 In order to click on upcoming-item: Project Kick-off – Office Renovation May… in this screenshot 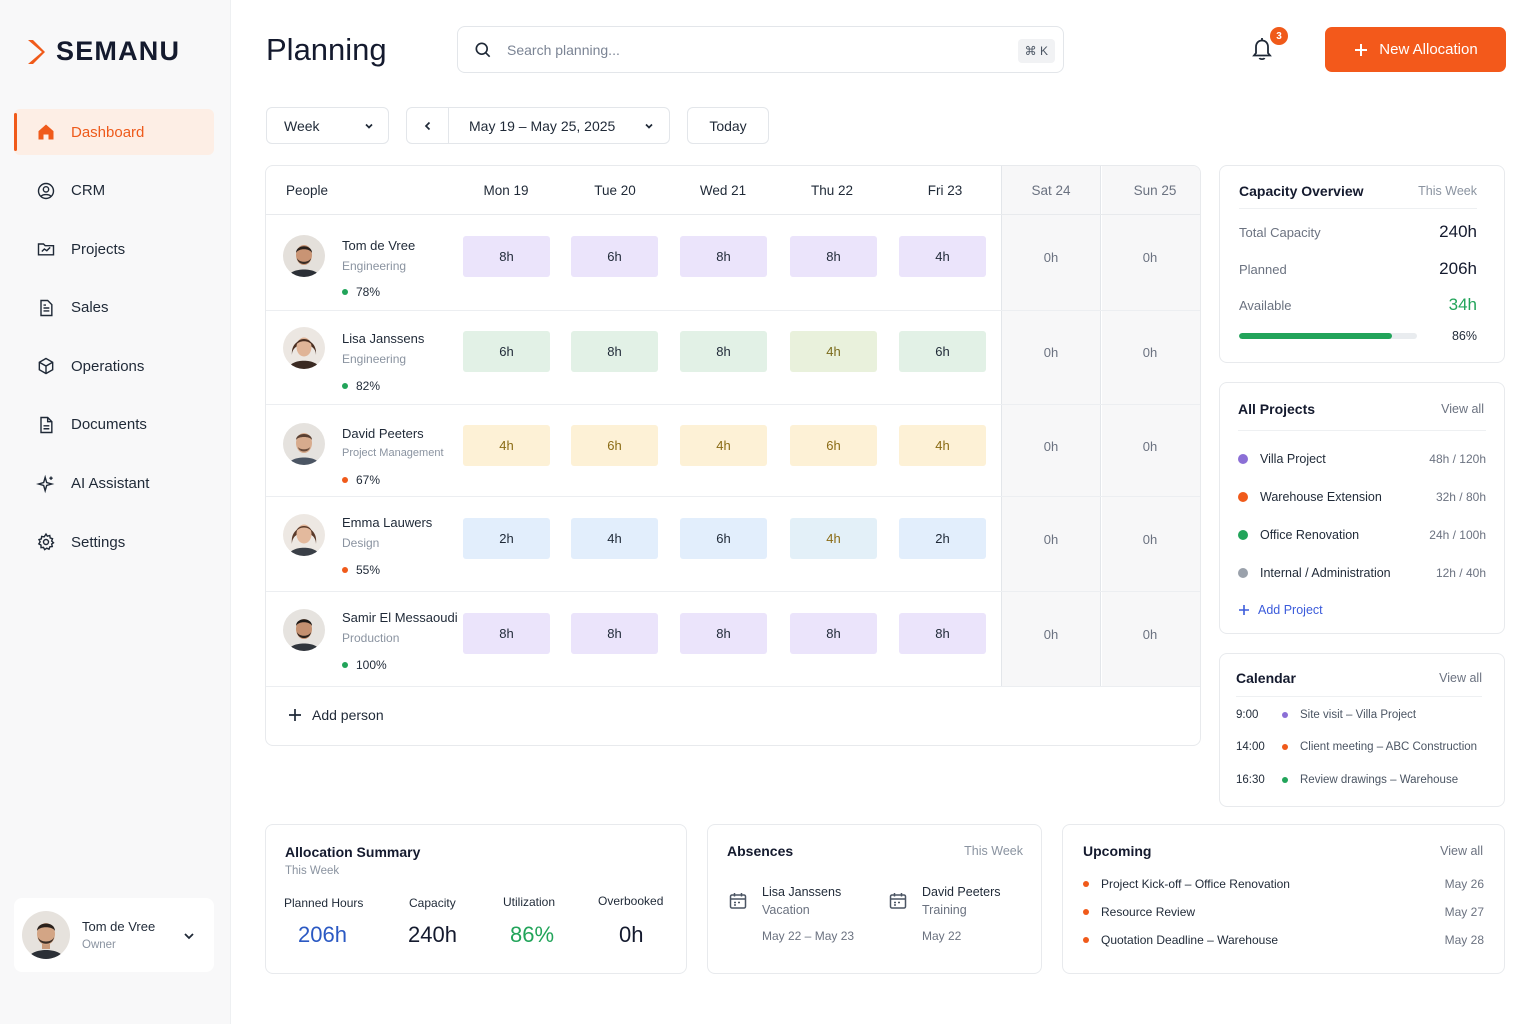, I will do `click(1283, 884)`.